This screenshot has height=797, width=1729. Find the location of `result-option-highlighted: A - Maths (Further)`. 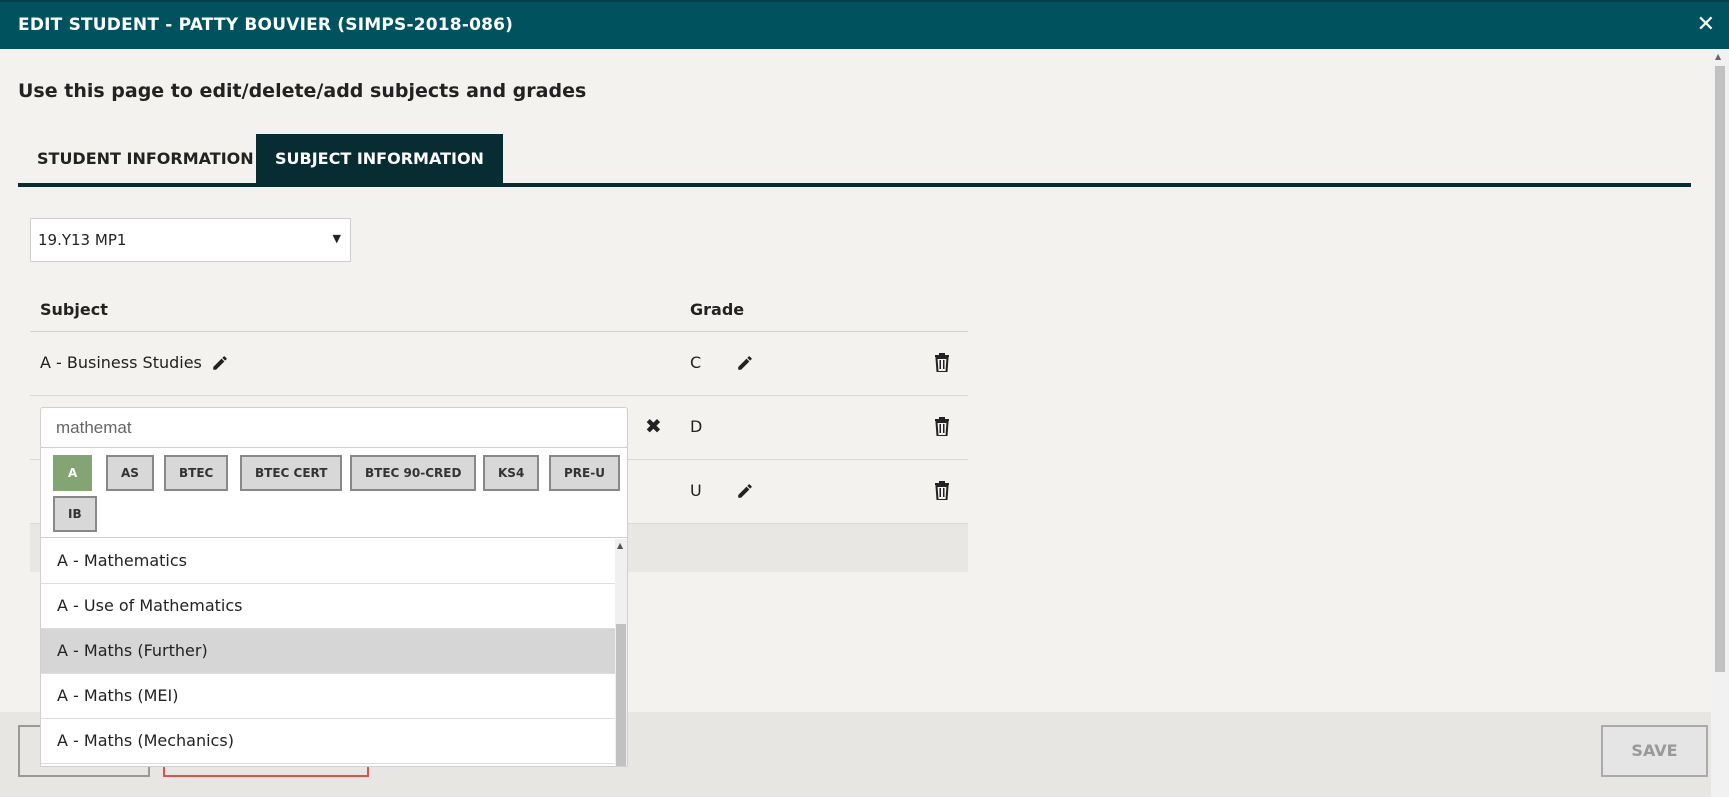

result-option-highlighted: A - Maths (Further) is located at coordinates (328, 651).